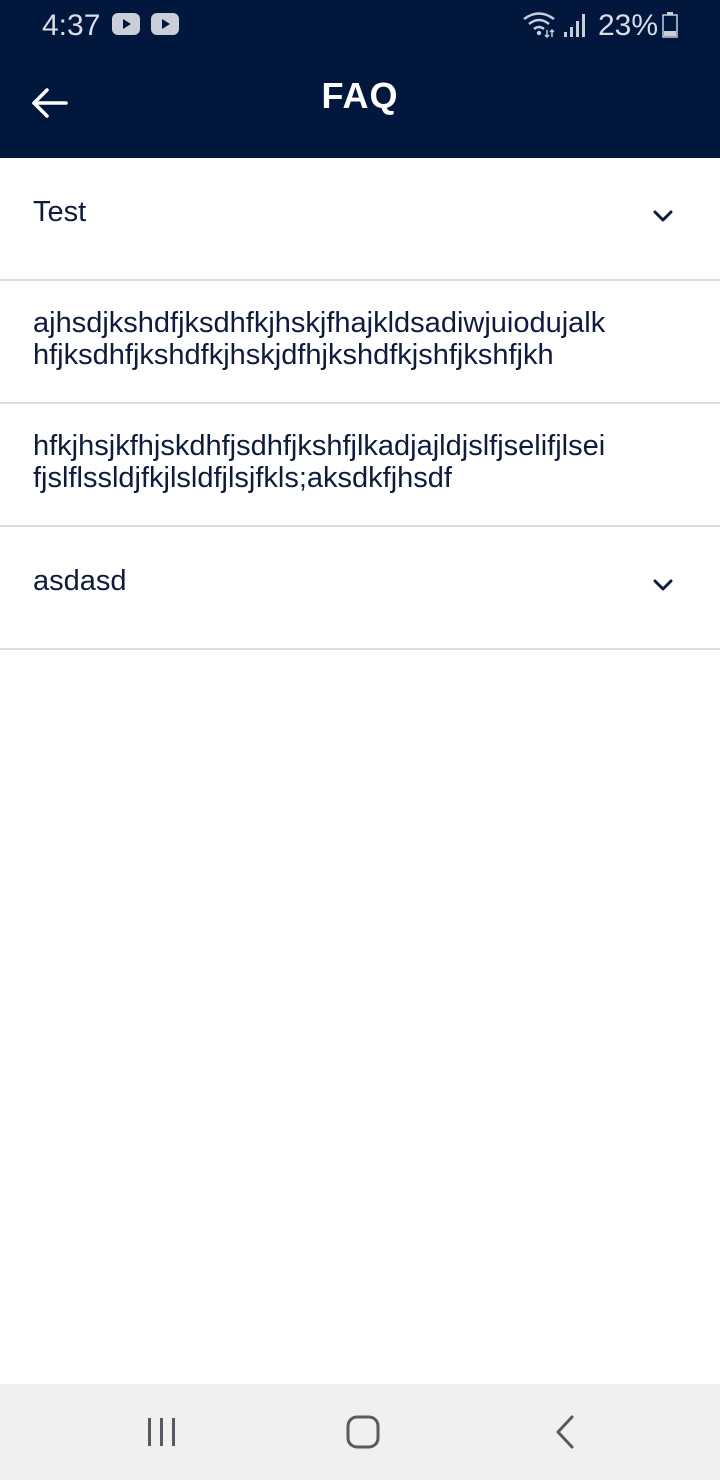 This screenshot has height=1480, width=720. What do you see at coordinates (670, 25) in the screenshot?
I see `battery-icon` at bounding box center [670, 25].